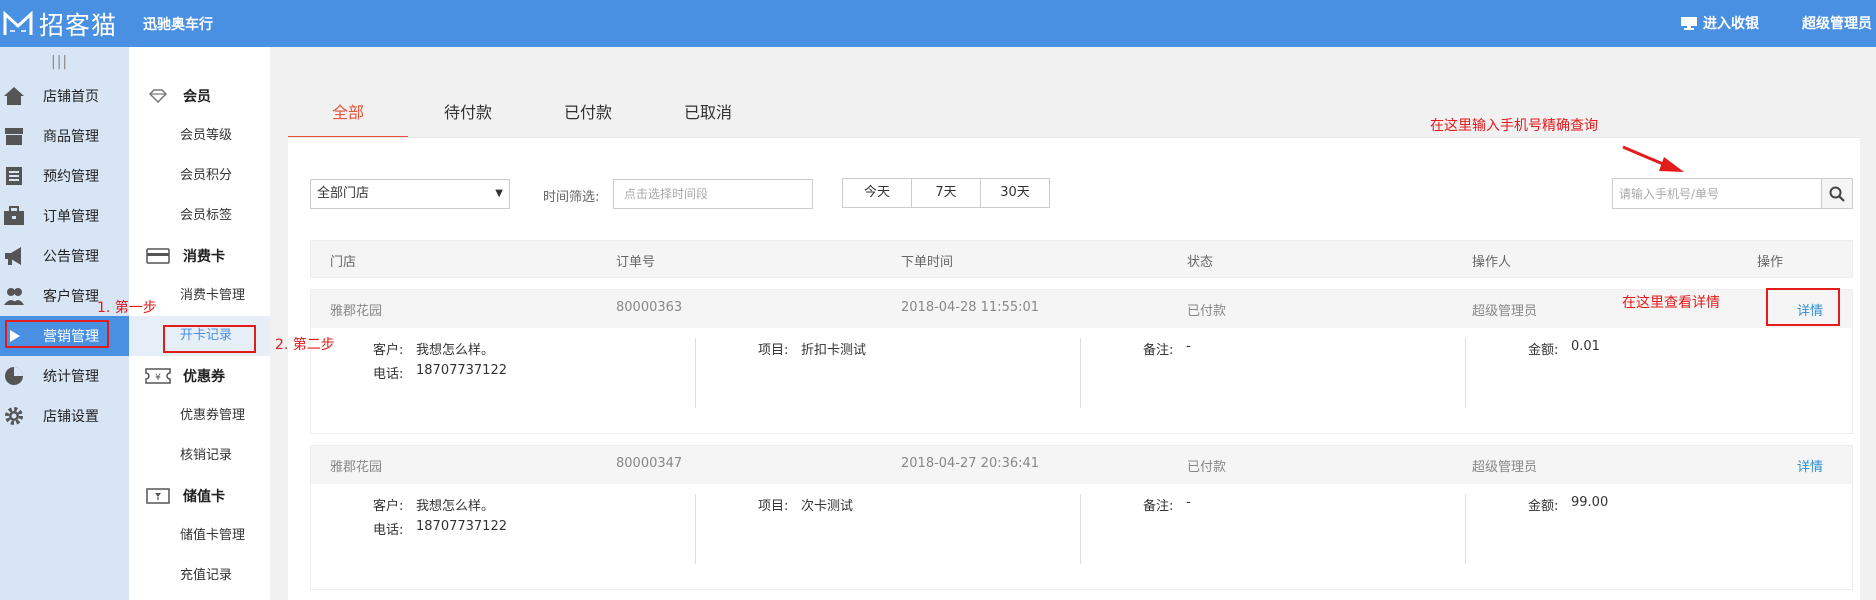 This screenshot has width=1876, height=600. I want to click on order-detail-link: 详情, so click(1810, 465).